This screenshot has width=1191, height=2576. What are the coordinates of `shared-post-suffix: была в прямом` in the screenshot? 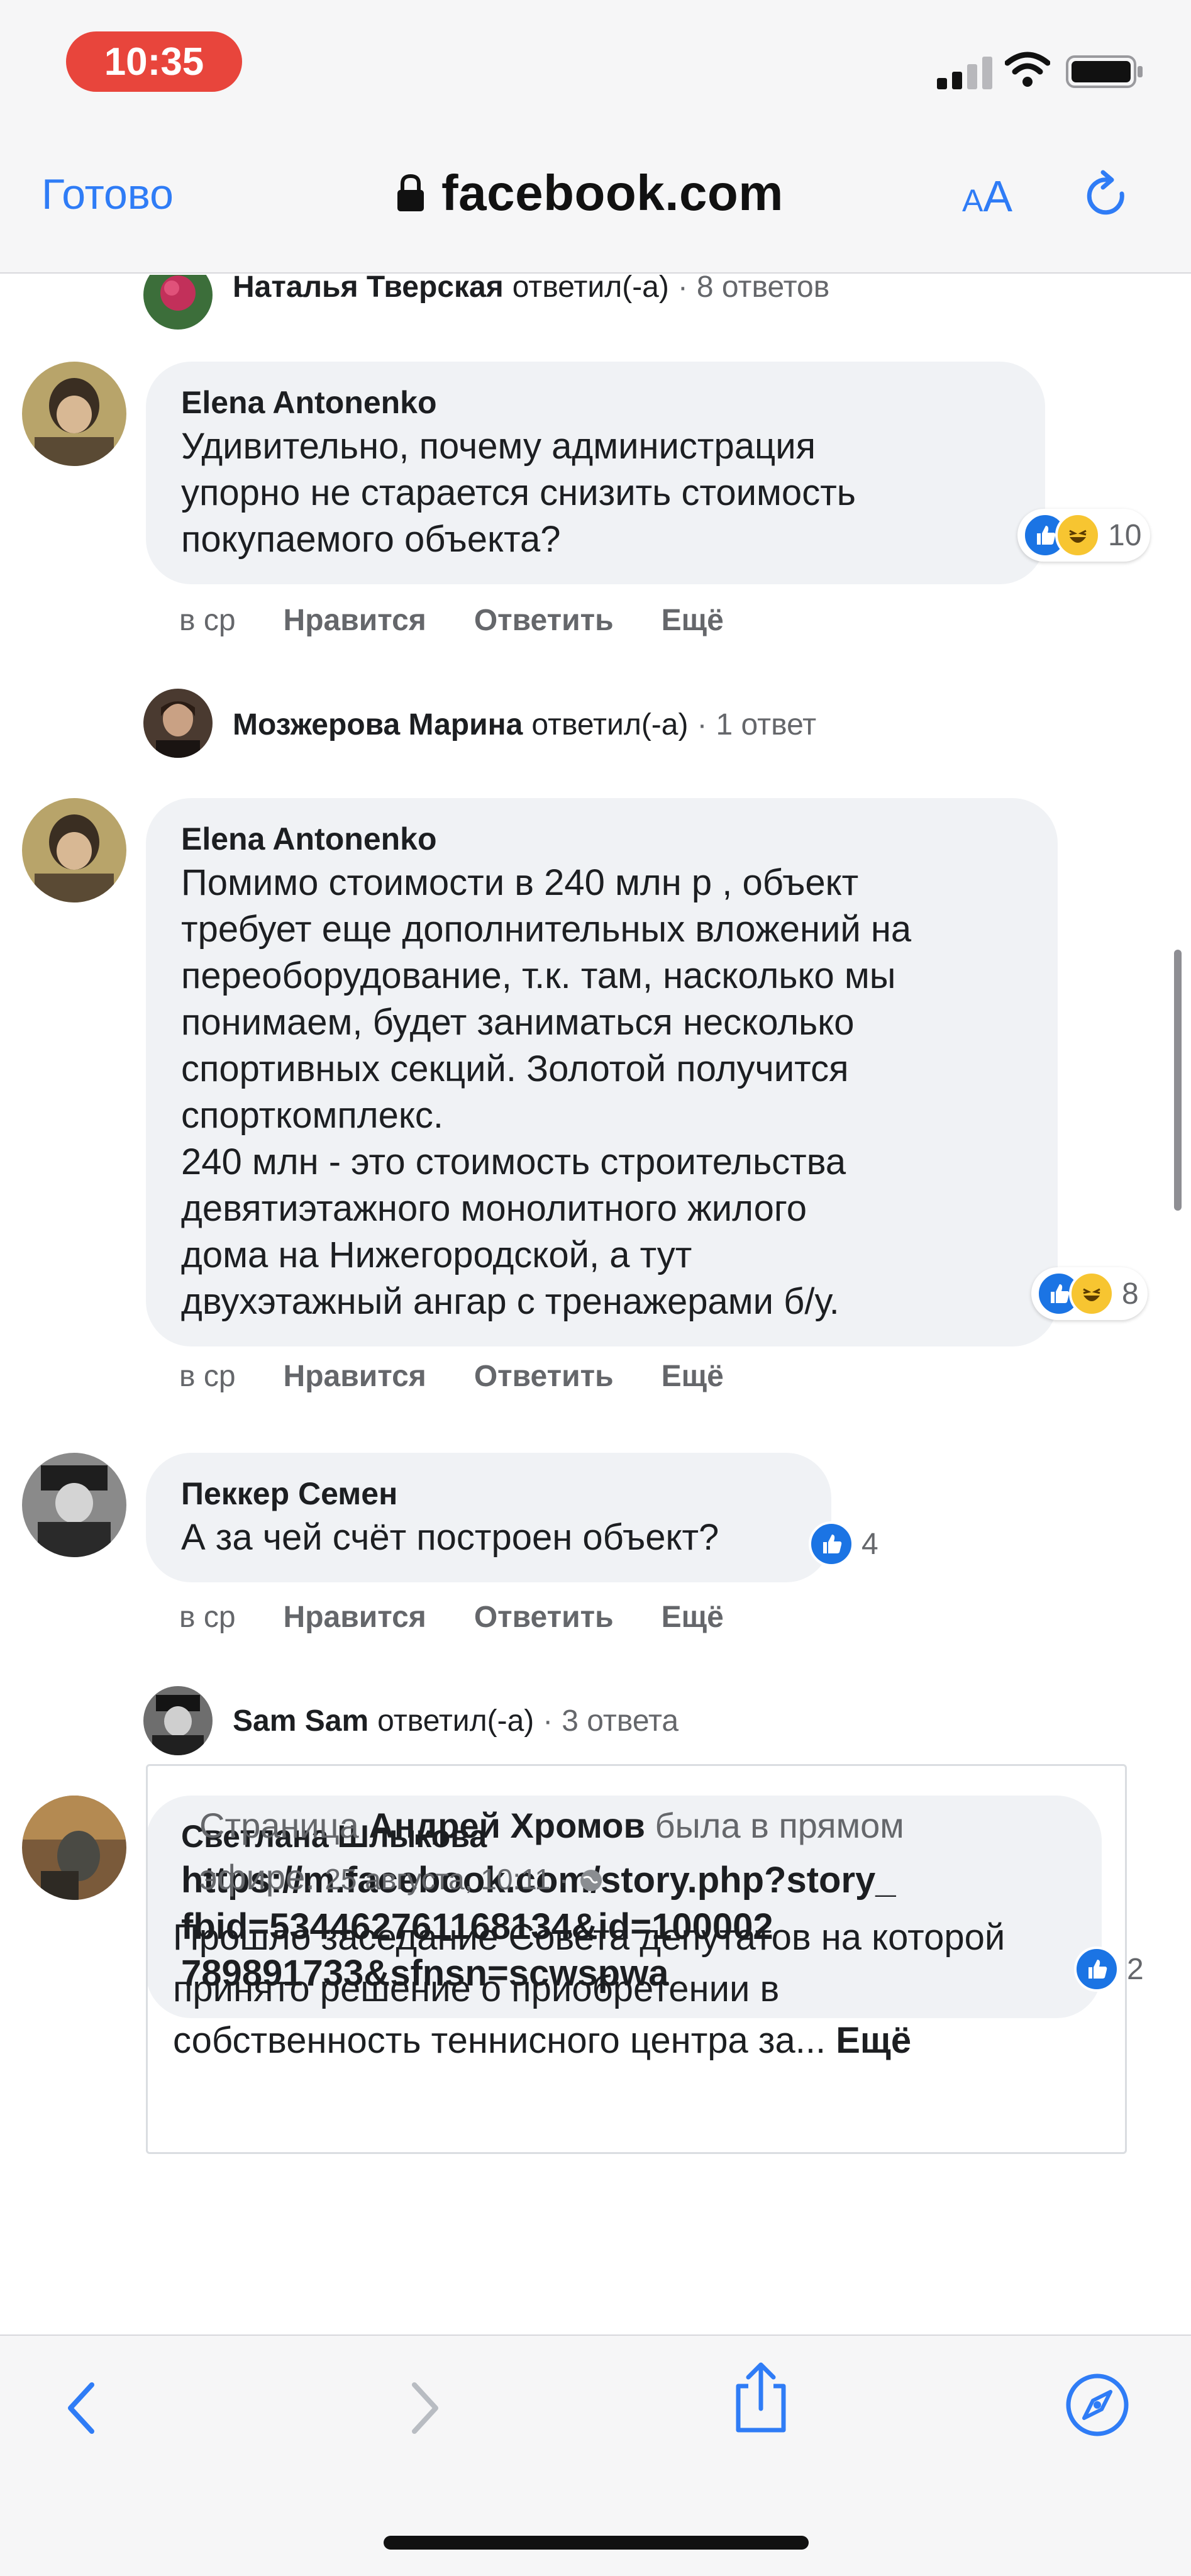 It's located at (779, 1825).